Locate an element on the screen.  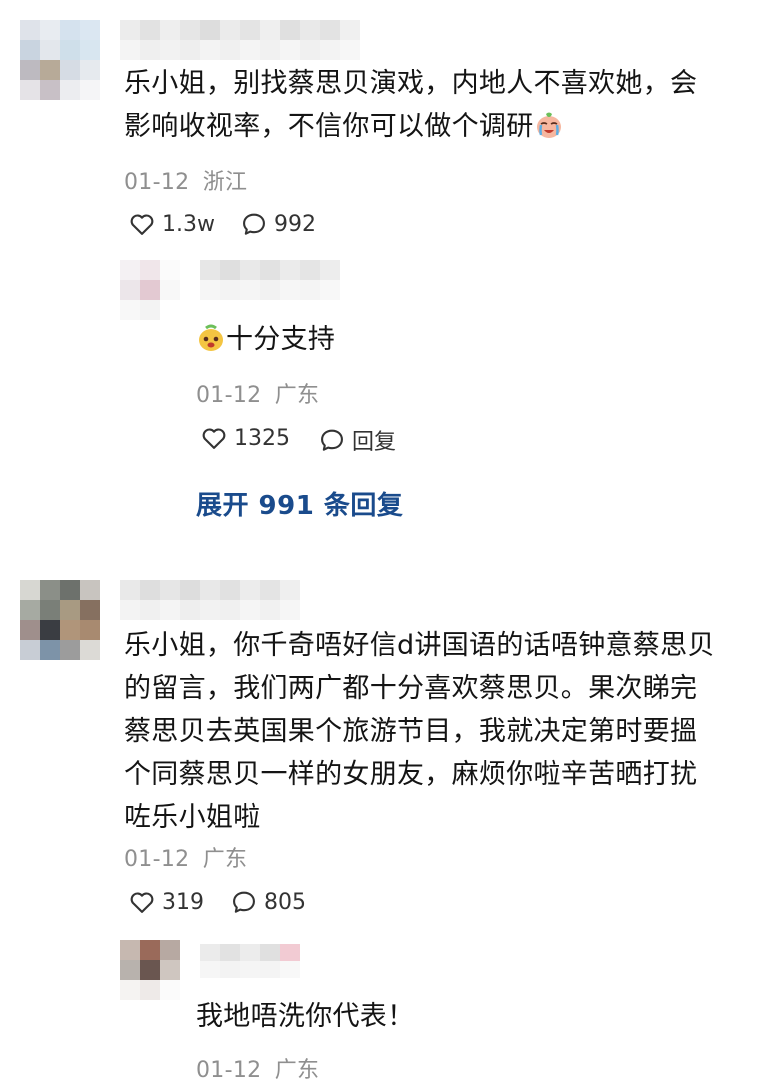
comment-text-line: 个同蔡思贝一样的女朋友，麻烦你啦辛苦晒打扰 is located at coordinates (411, 774).